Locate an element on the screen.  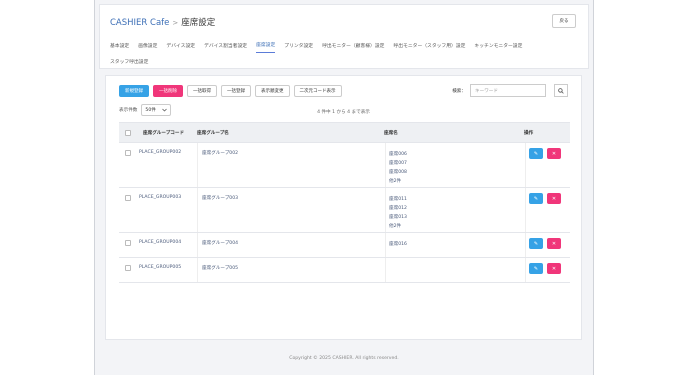
seat-name: 座席016 is located at coordinates (398, 244).